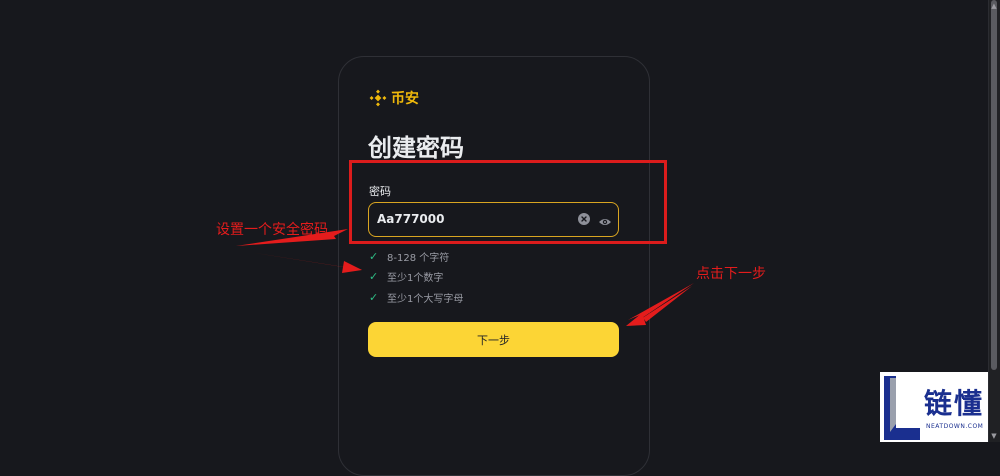 The height and width of the screenshot is (476, 1000). Describe the element at coordinates (378, 98) in the screenshot. I see `binance-logo-icon` at that location.